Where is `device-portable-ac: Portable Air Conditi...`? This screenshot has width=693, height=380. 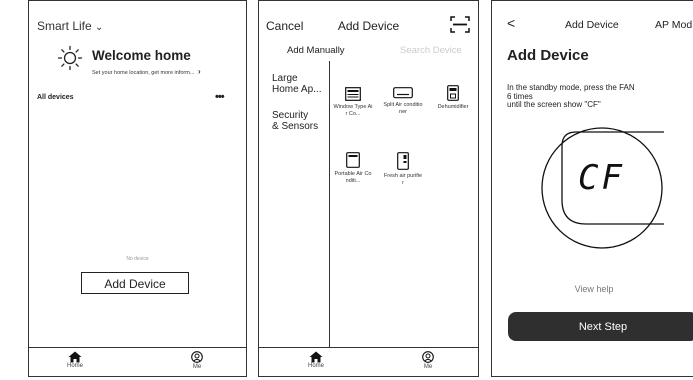 device-portable-ac: Portable Air Conditi... is located at coordinates (353, 168).